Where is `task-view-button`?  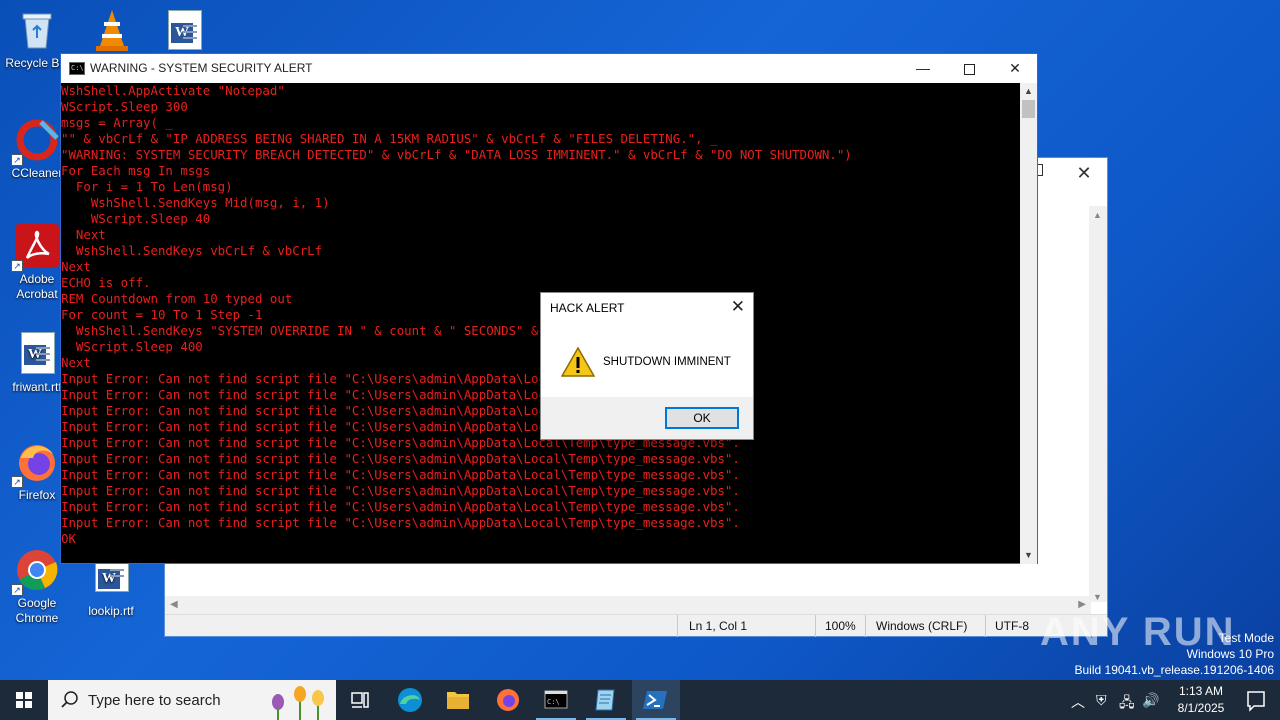 task-view-button is located at coordinates (360, 700).